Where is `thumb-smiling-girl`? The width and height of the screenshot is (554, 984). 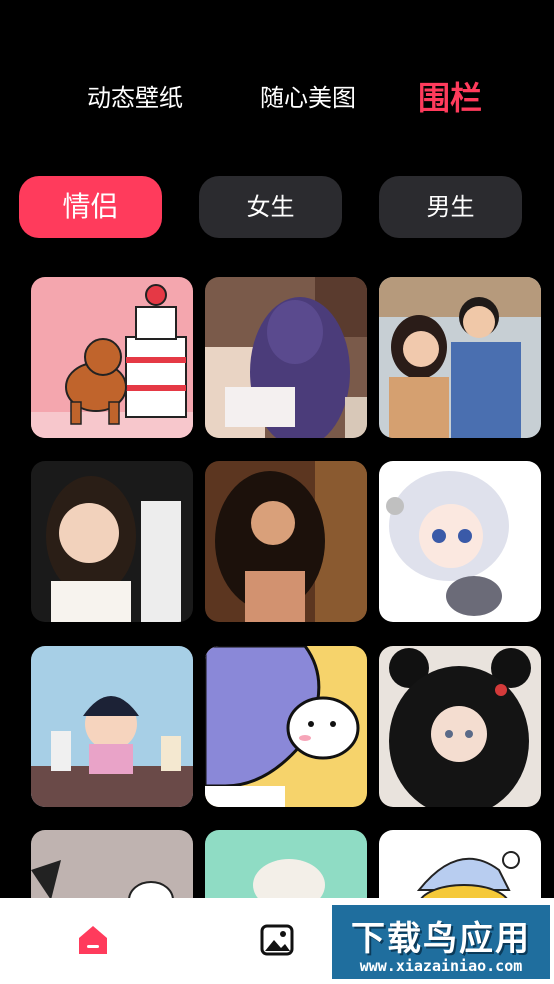
thumb-smiling-girl is located at coordinates (112, 541).